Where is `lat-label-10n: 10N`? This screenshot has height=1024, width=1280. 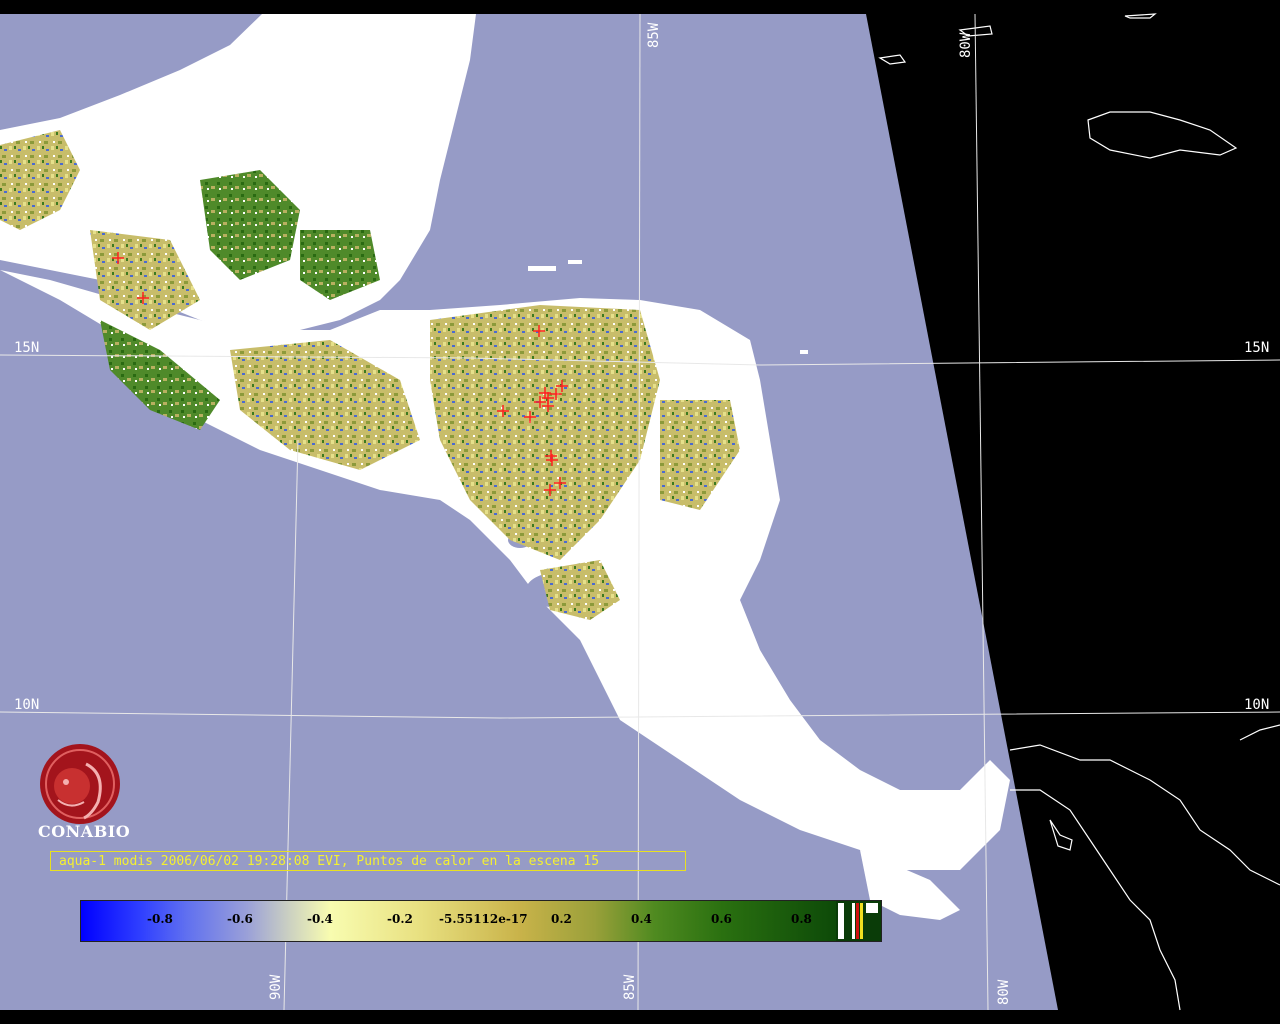 lat-label-10n: 10N is located at coordinates (27, 705).